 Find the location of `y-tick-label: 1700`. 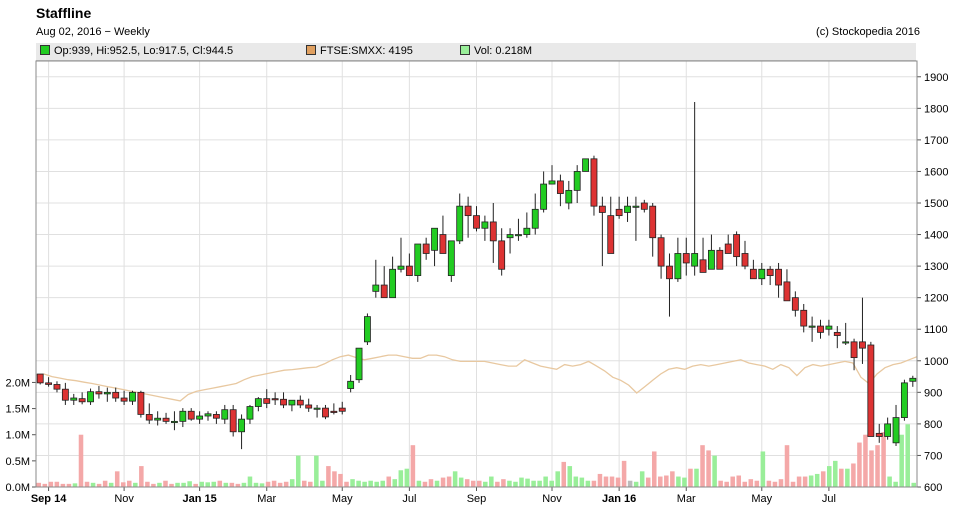

y-tick-label: 1700 is located at coordinates (936, 141).